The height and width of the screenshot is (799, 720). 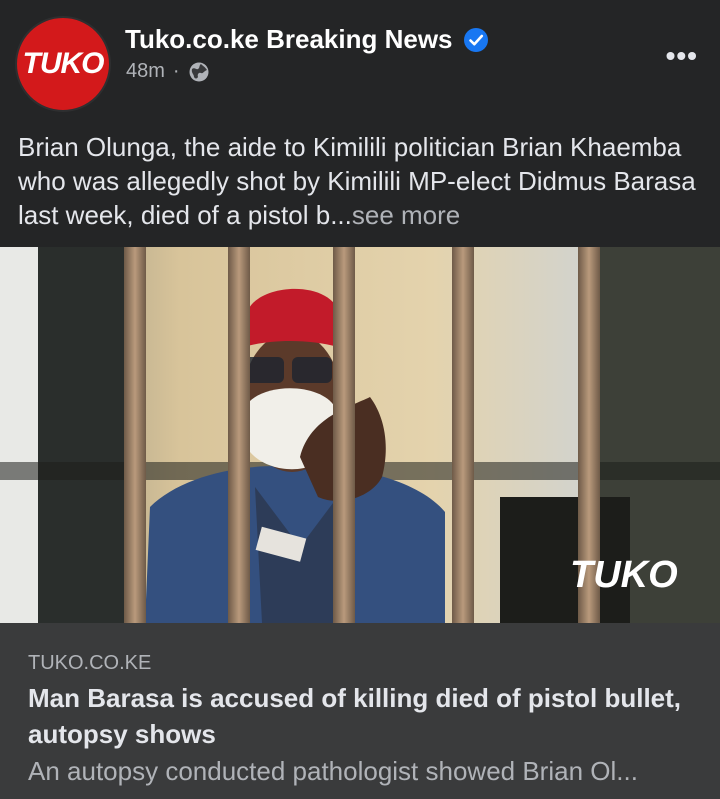 What do you see at coordinates (90, 663) in the screenshot?
I see `link-source: TUKO.CO.KE` at bounding box center [90, 663].